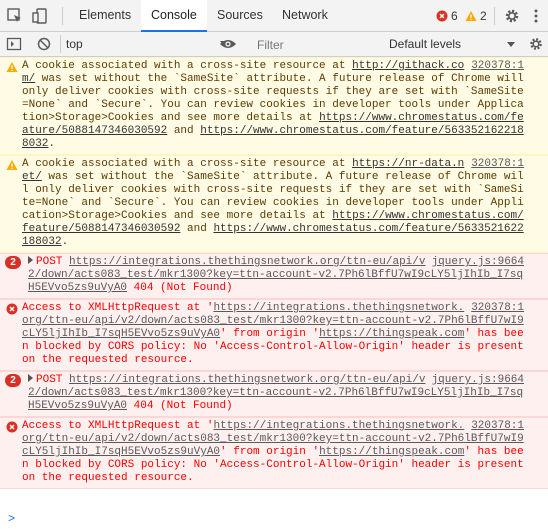  I want to click on warning-counter: 2, so click(476, 16).